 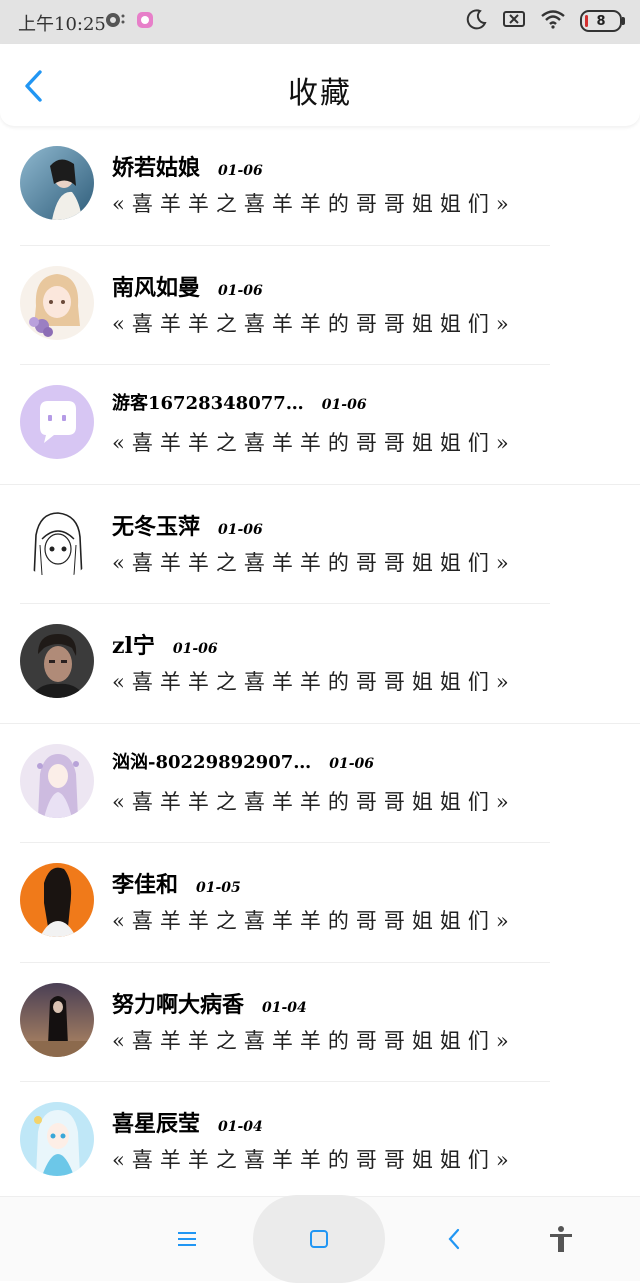 I want to click on list-item: zl宁 01-06 «喜羊羊之喜羊羊的哥哥姐姐们», so click(x=320, y=664).